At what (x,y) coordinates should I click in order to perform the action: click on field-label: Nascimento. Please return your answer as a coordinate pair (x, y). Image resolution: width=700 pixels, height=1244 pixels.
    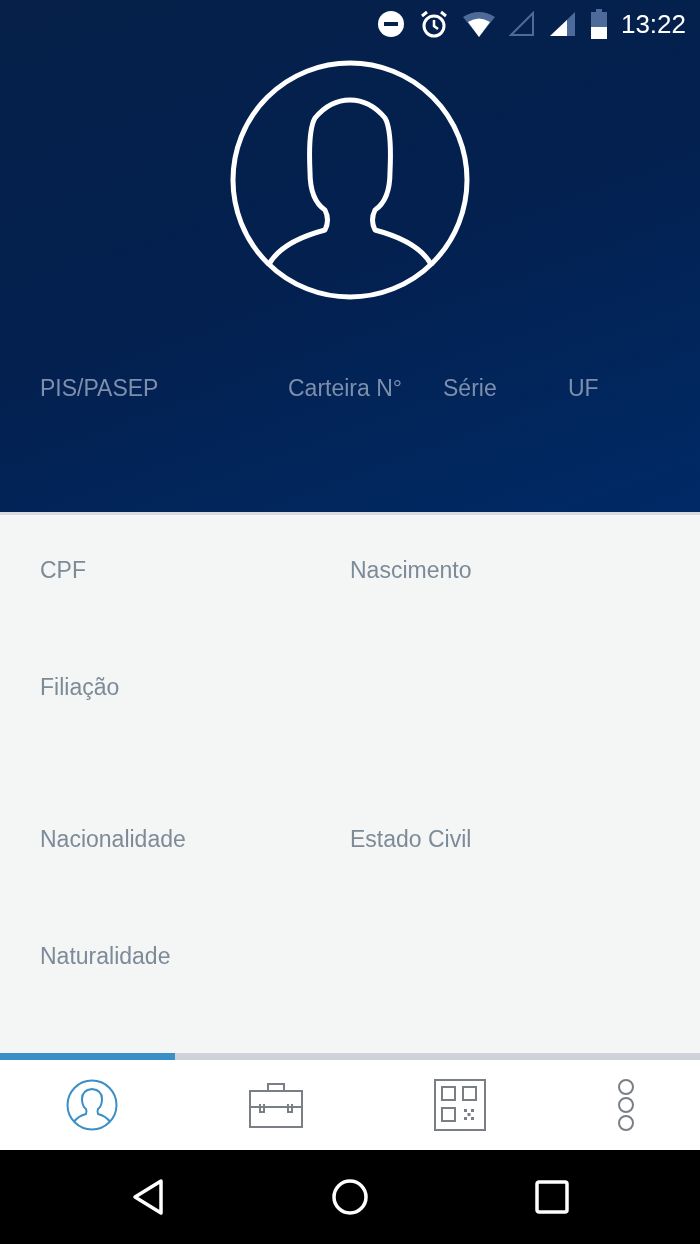
    Looking at the image, I should click on (411, 570).